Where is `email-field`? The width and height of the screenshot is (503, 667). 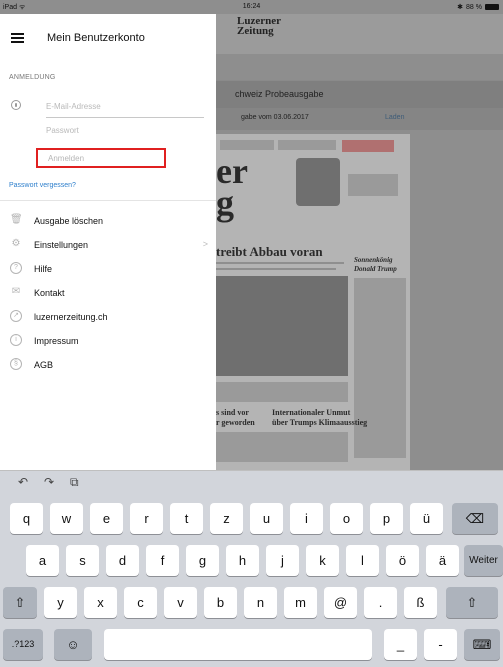 email-field is located at coordinates (108, 107).